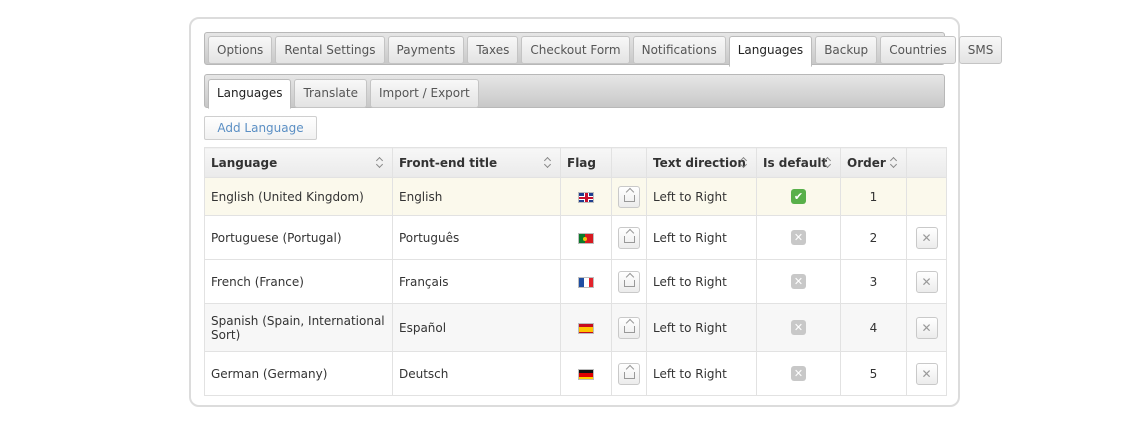 This screenshot has width=1140, height=422. What do you see at coordinates (426, 50) in the screenshot?
I see `tab-payments: Payments` at bounding box center [426, 50].